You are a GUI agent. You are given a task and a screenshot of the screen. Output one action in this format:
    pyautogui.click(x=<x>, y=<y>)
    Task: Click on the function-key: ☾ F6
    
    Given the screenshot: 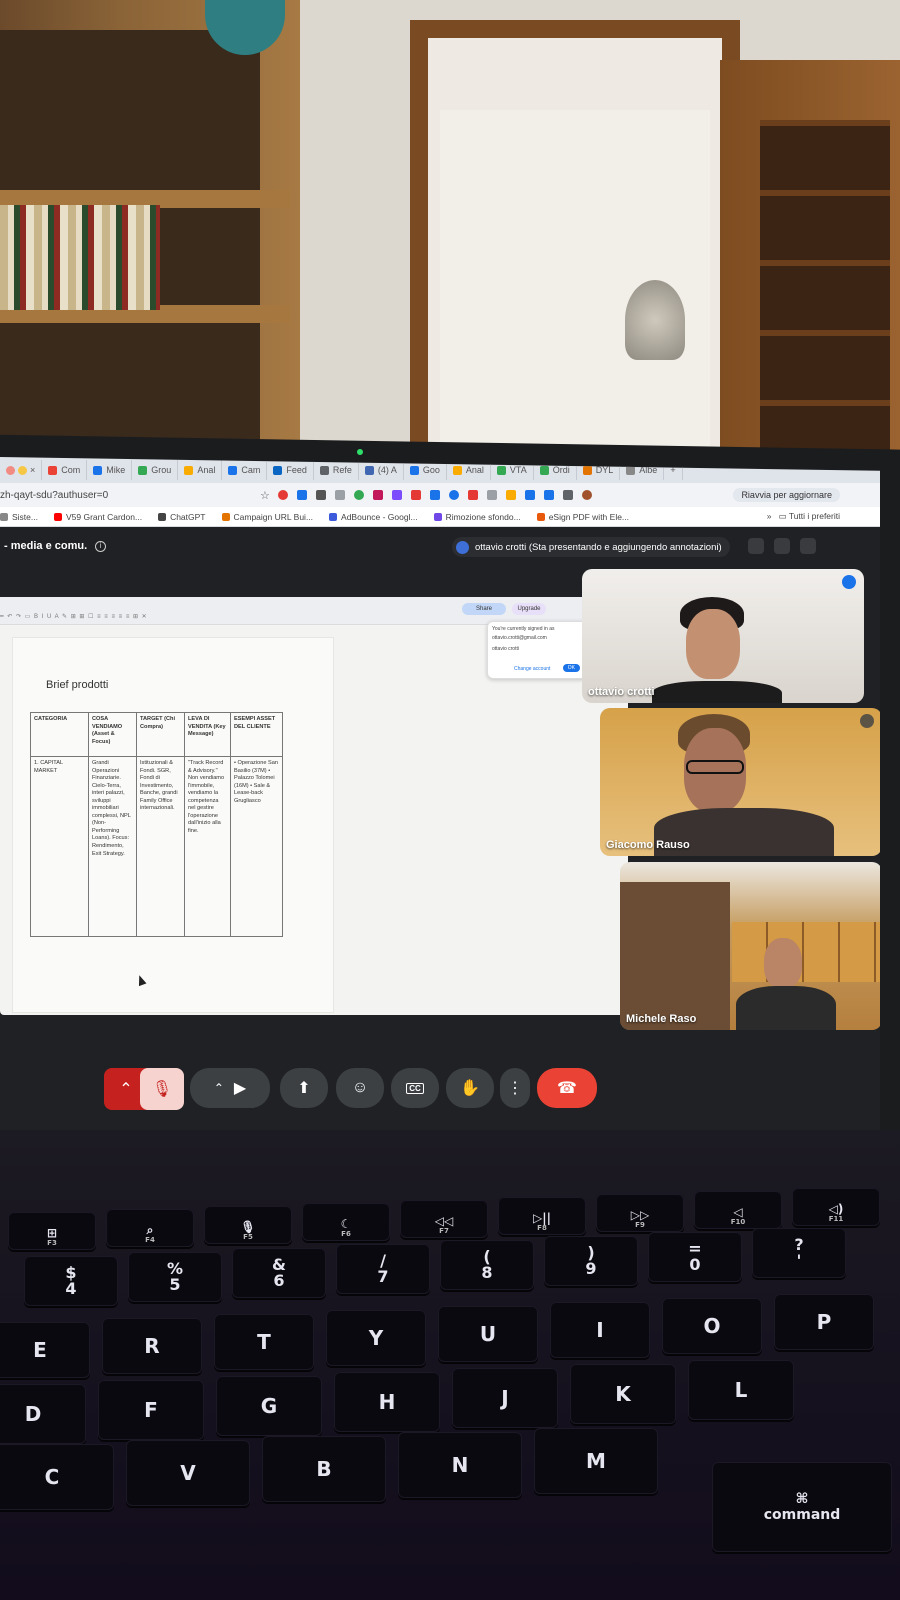 What is the action you would take?
    pyautogui.click(x=346, y=1222)
    